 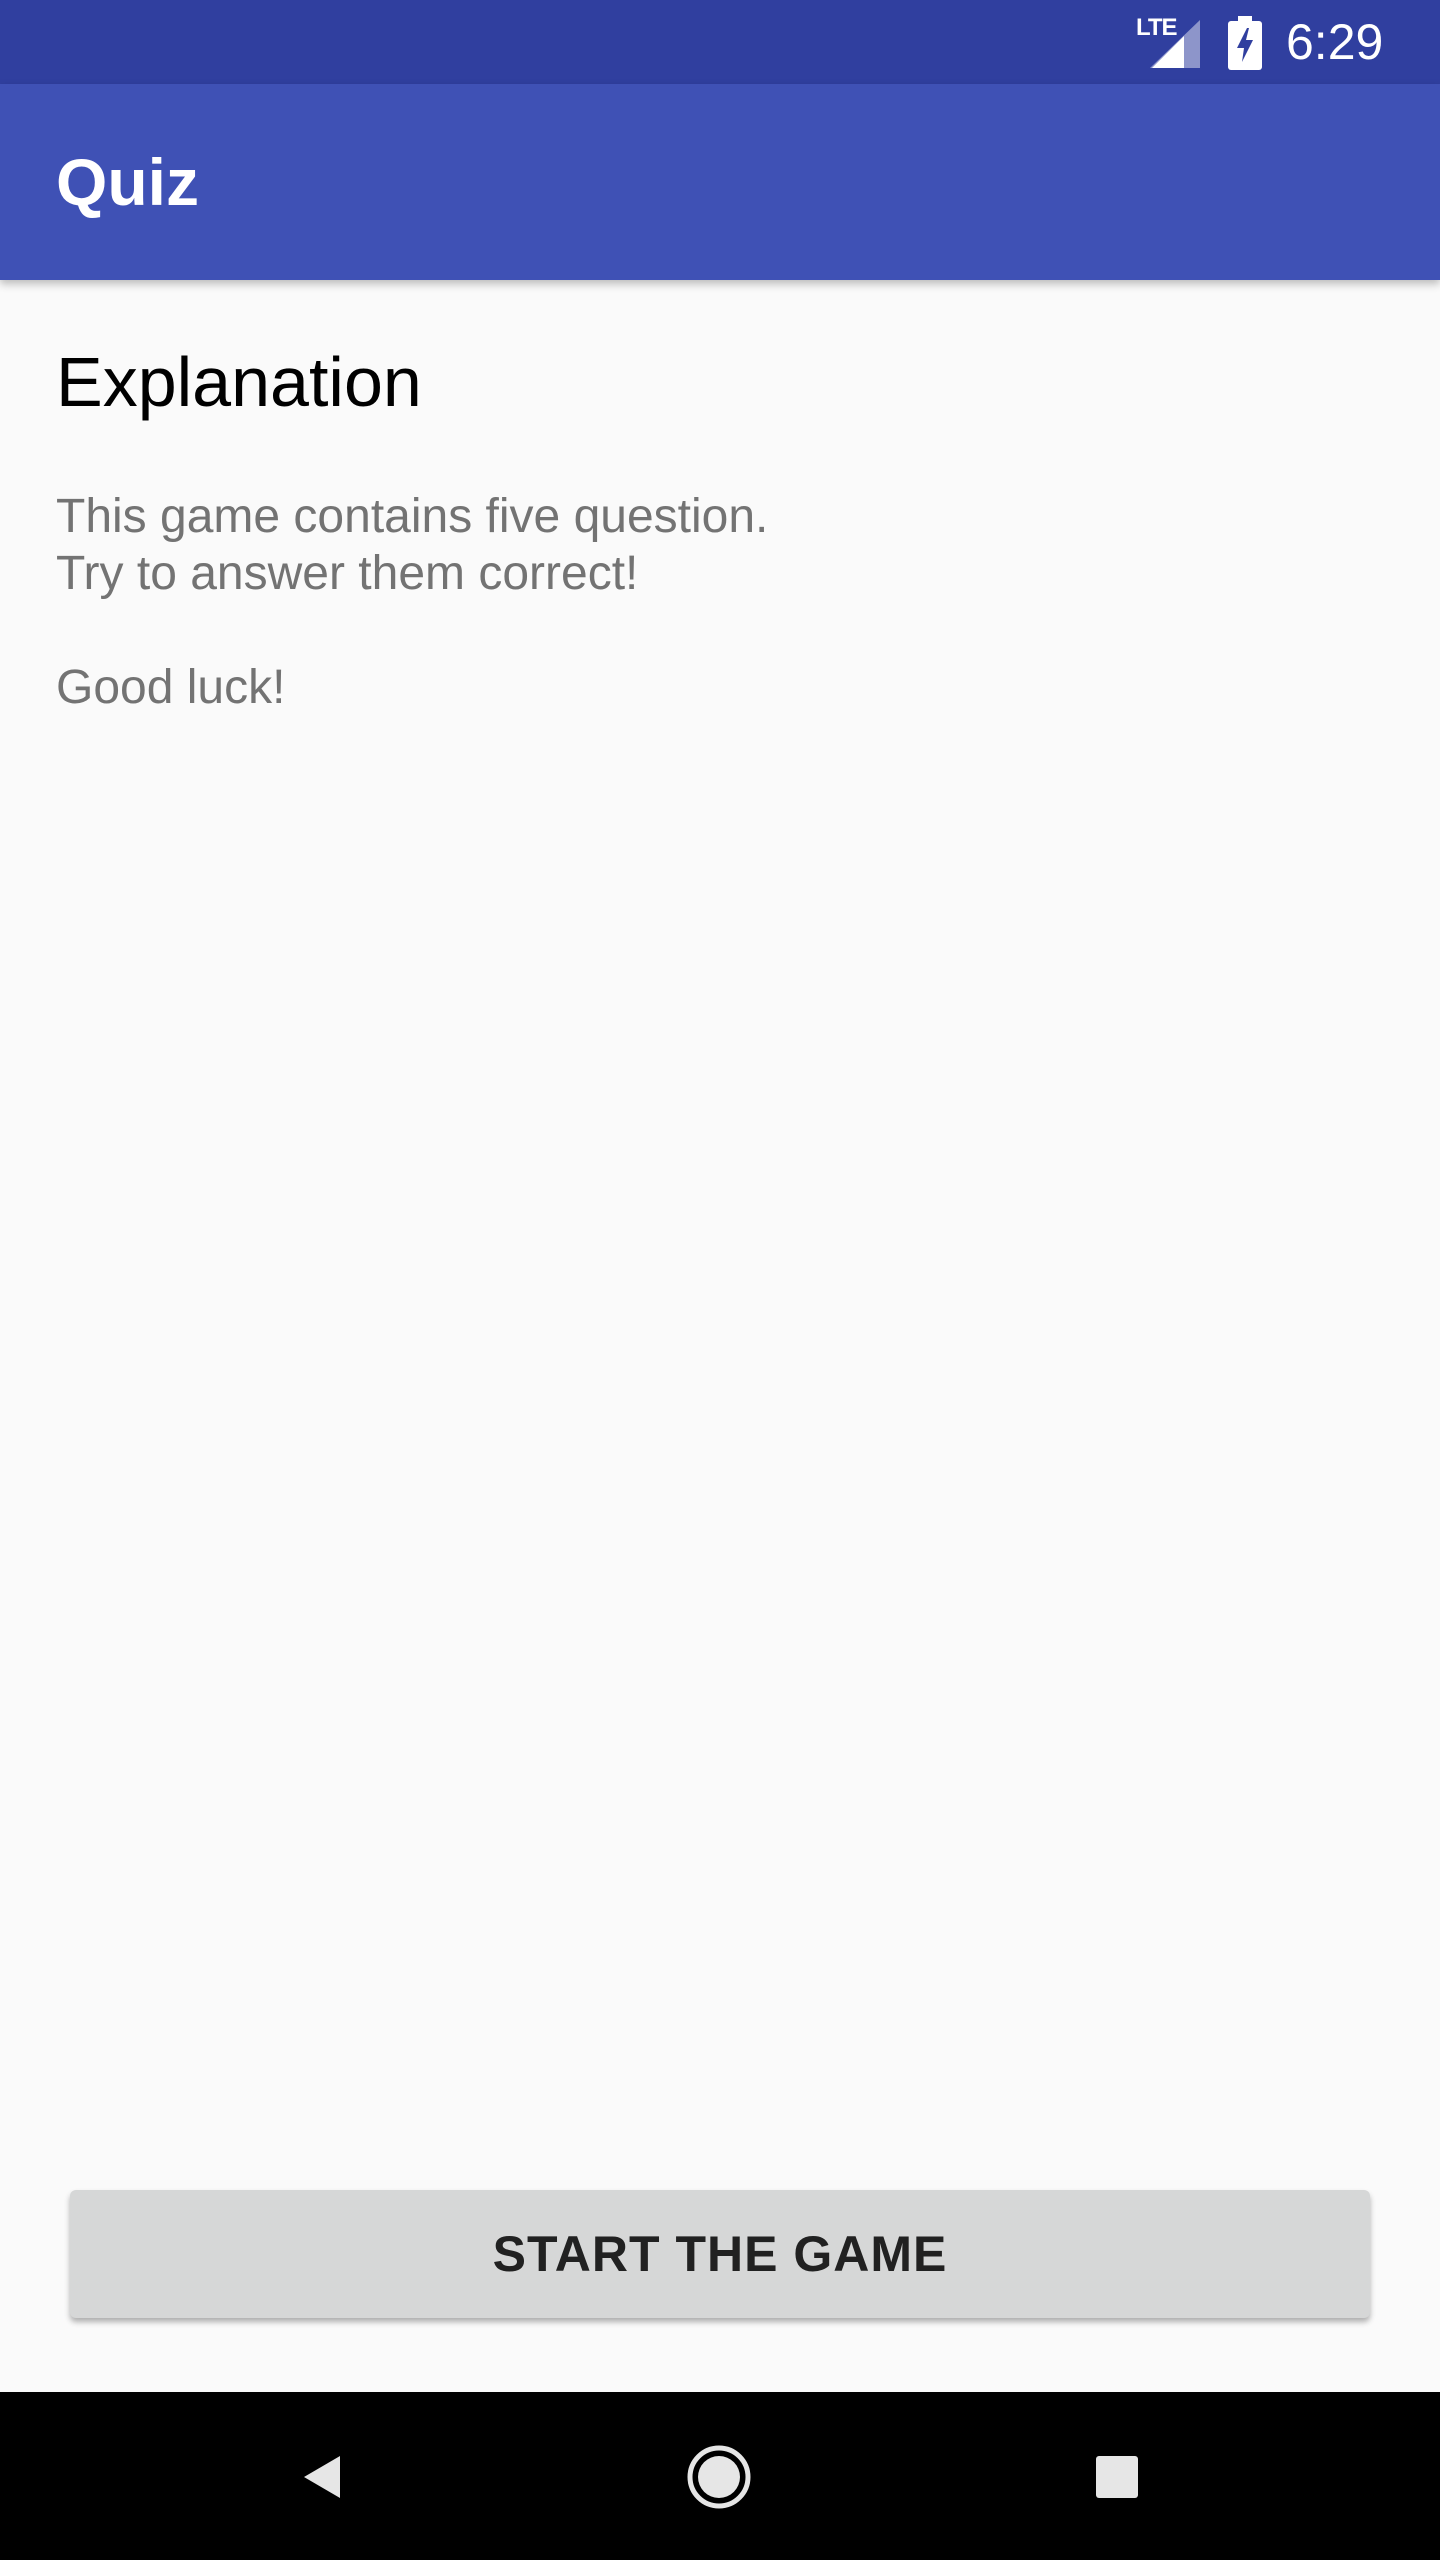 I want to click on page-heading: Explanation, so click(x=239, y=382).